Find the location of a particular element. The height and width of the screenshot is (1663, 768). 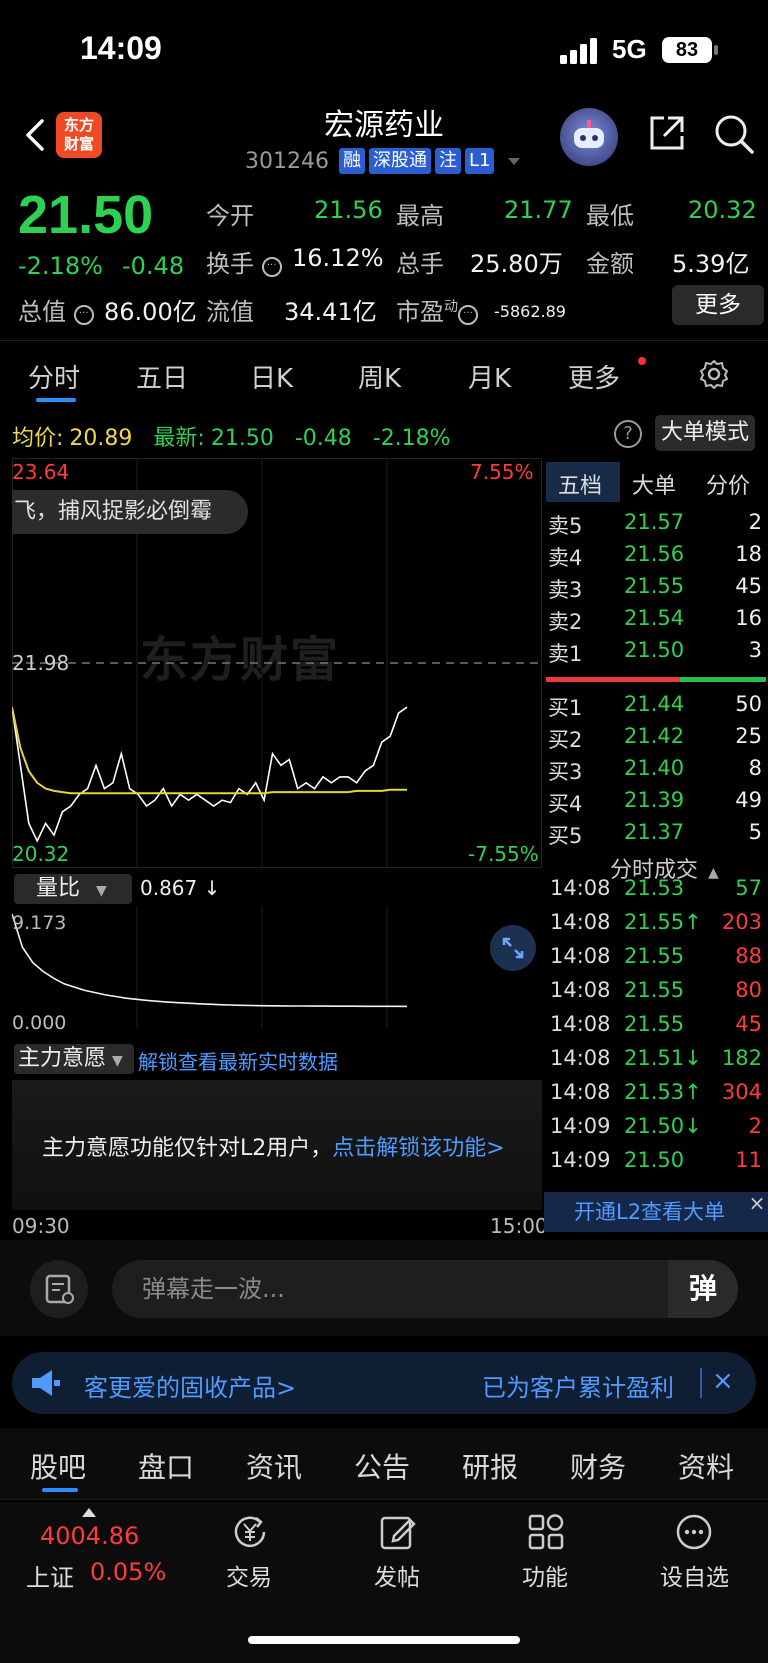

ad-text-right: 已为客户累计盈利 is located at coordinates (578, 1385).